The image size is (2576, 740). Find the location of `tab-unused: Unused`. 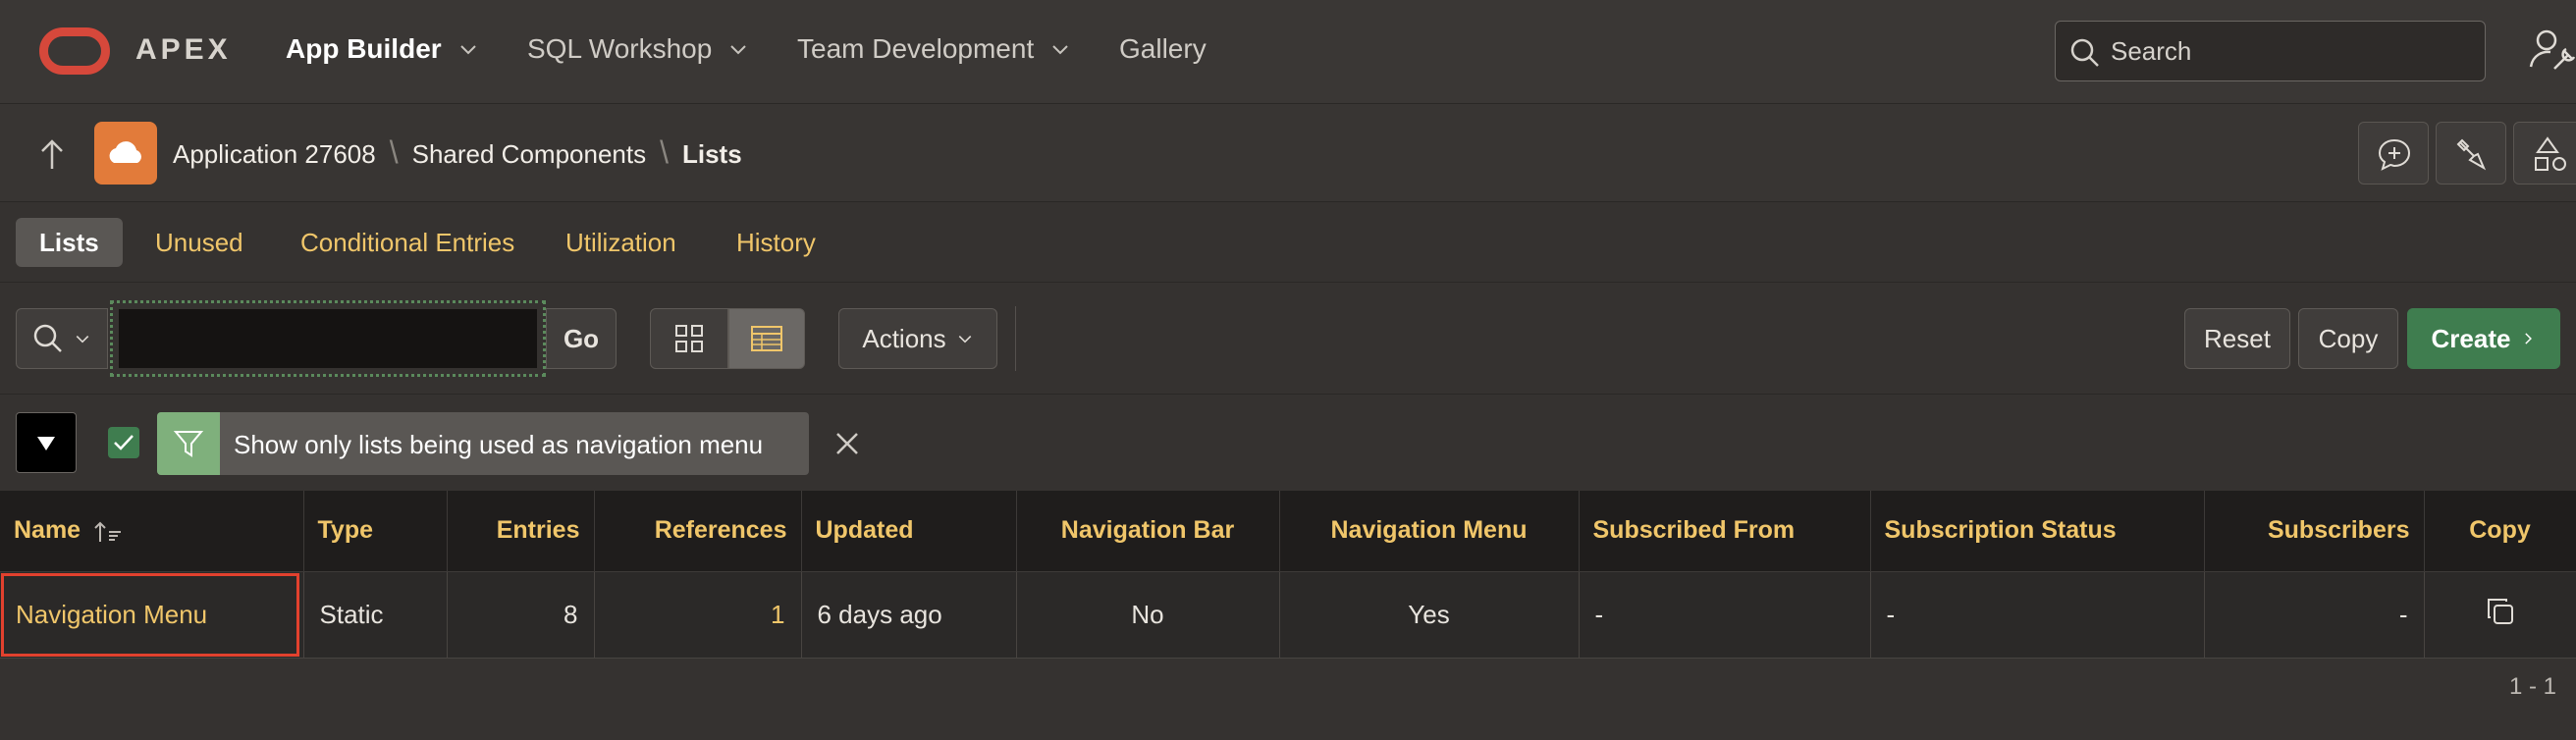

tab-unused: Unused is located at coordinates (199, 242).